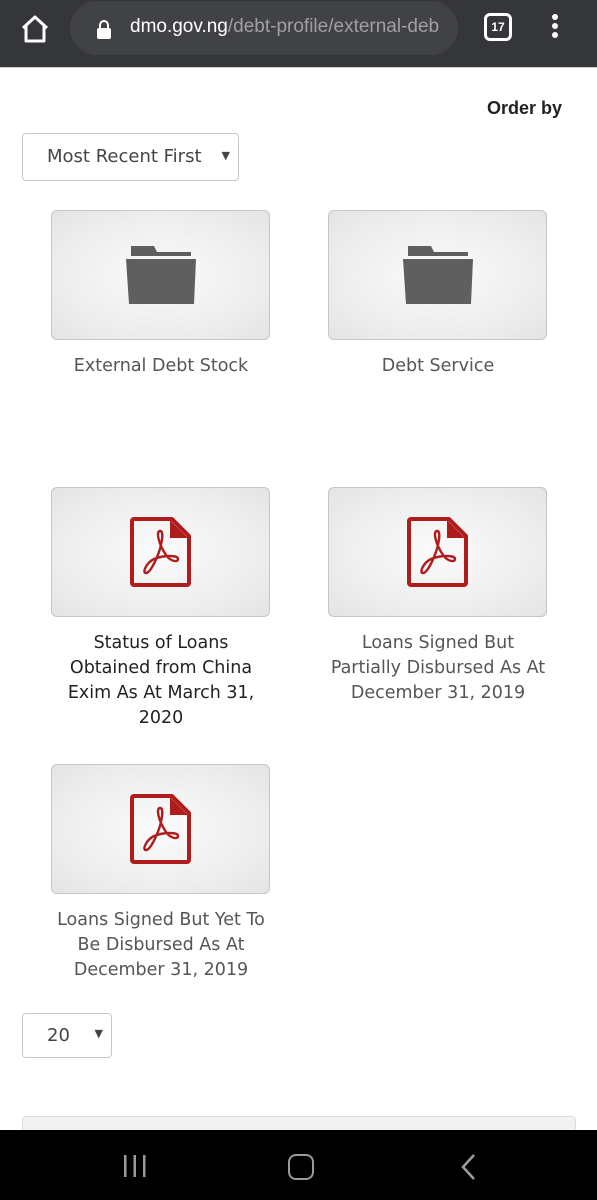 The image size is (597, 1200). I want to click on order-by-label: Order by, so click(524, 108).